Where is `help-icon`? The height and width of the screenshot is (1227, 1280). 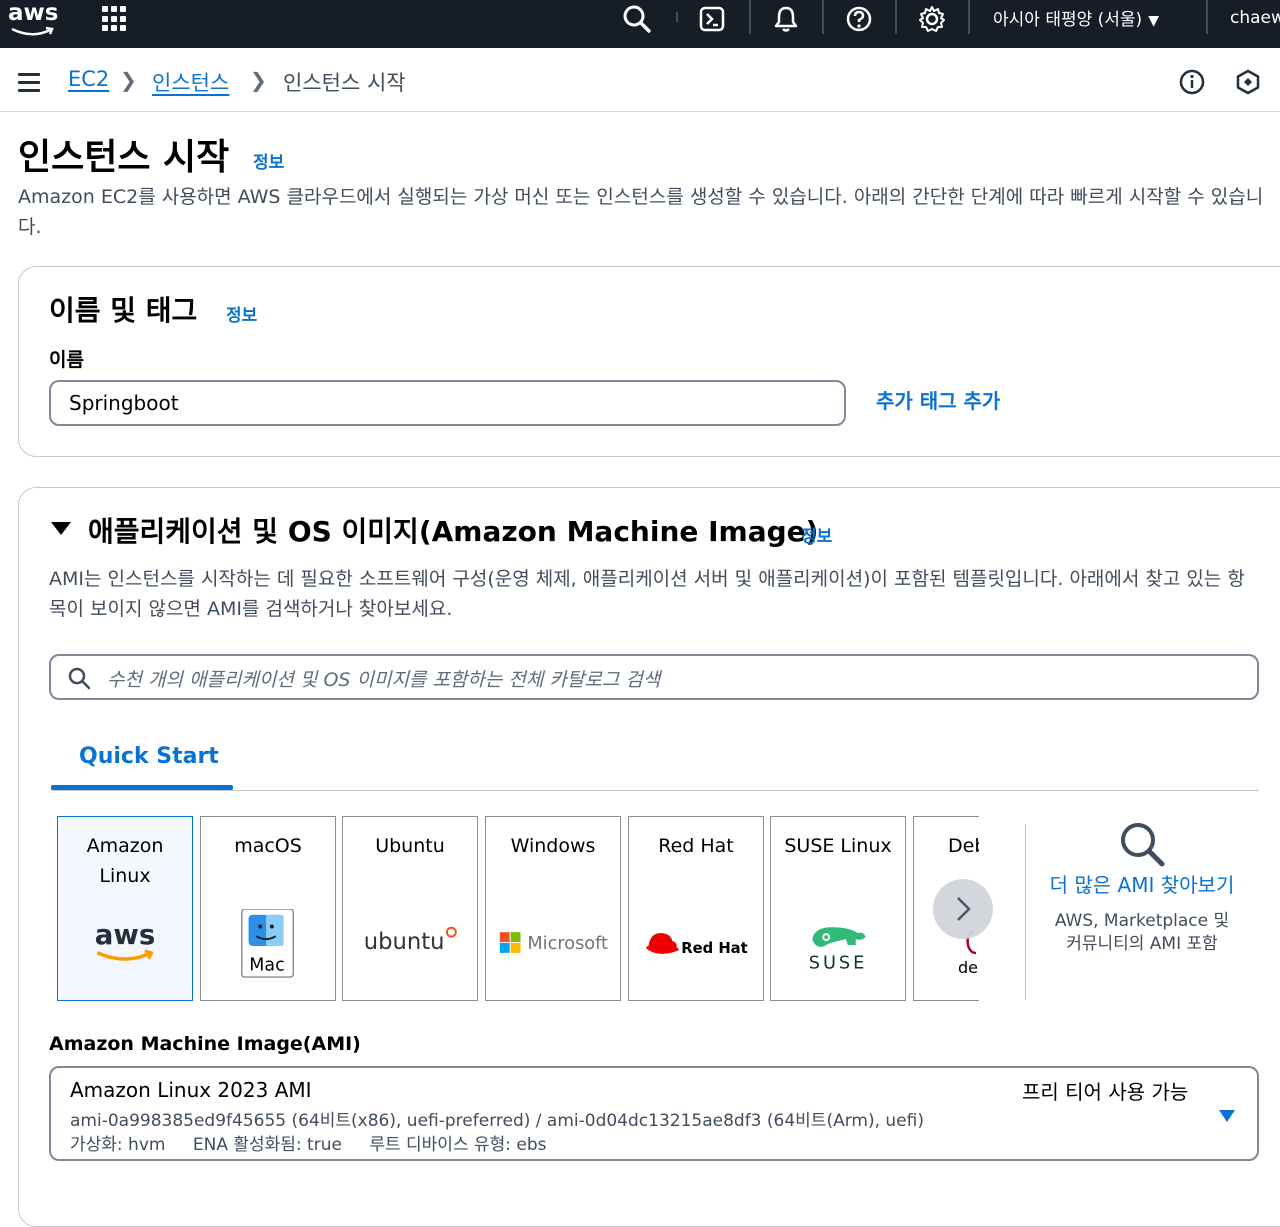
help-icon is located at coordinates (859, 19).